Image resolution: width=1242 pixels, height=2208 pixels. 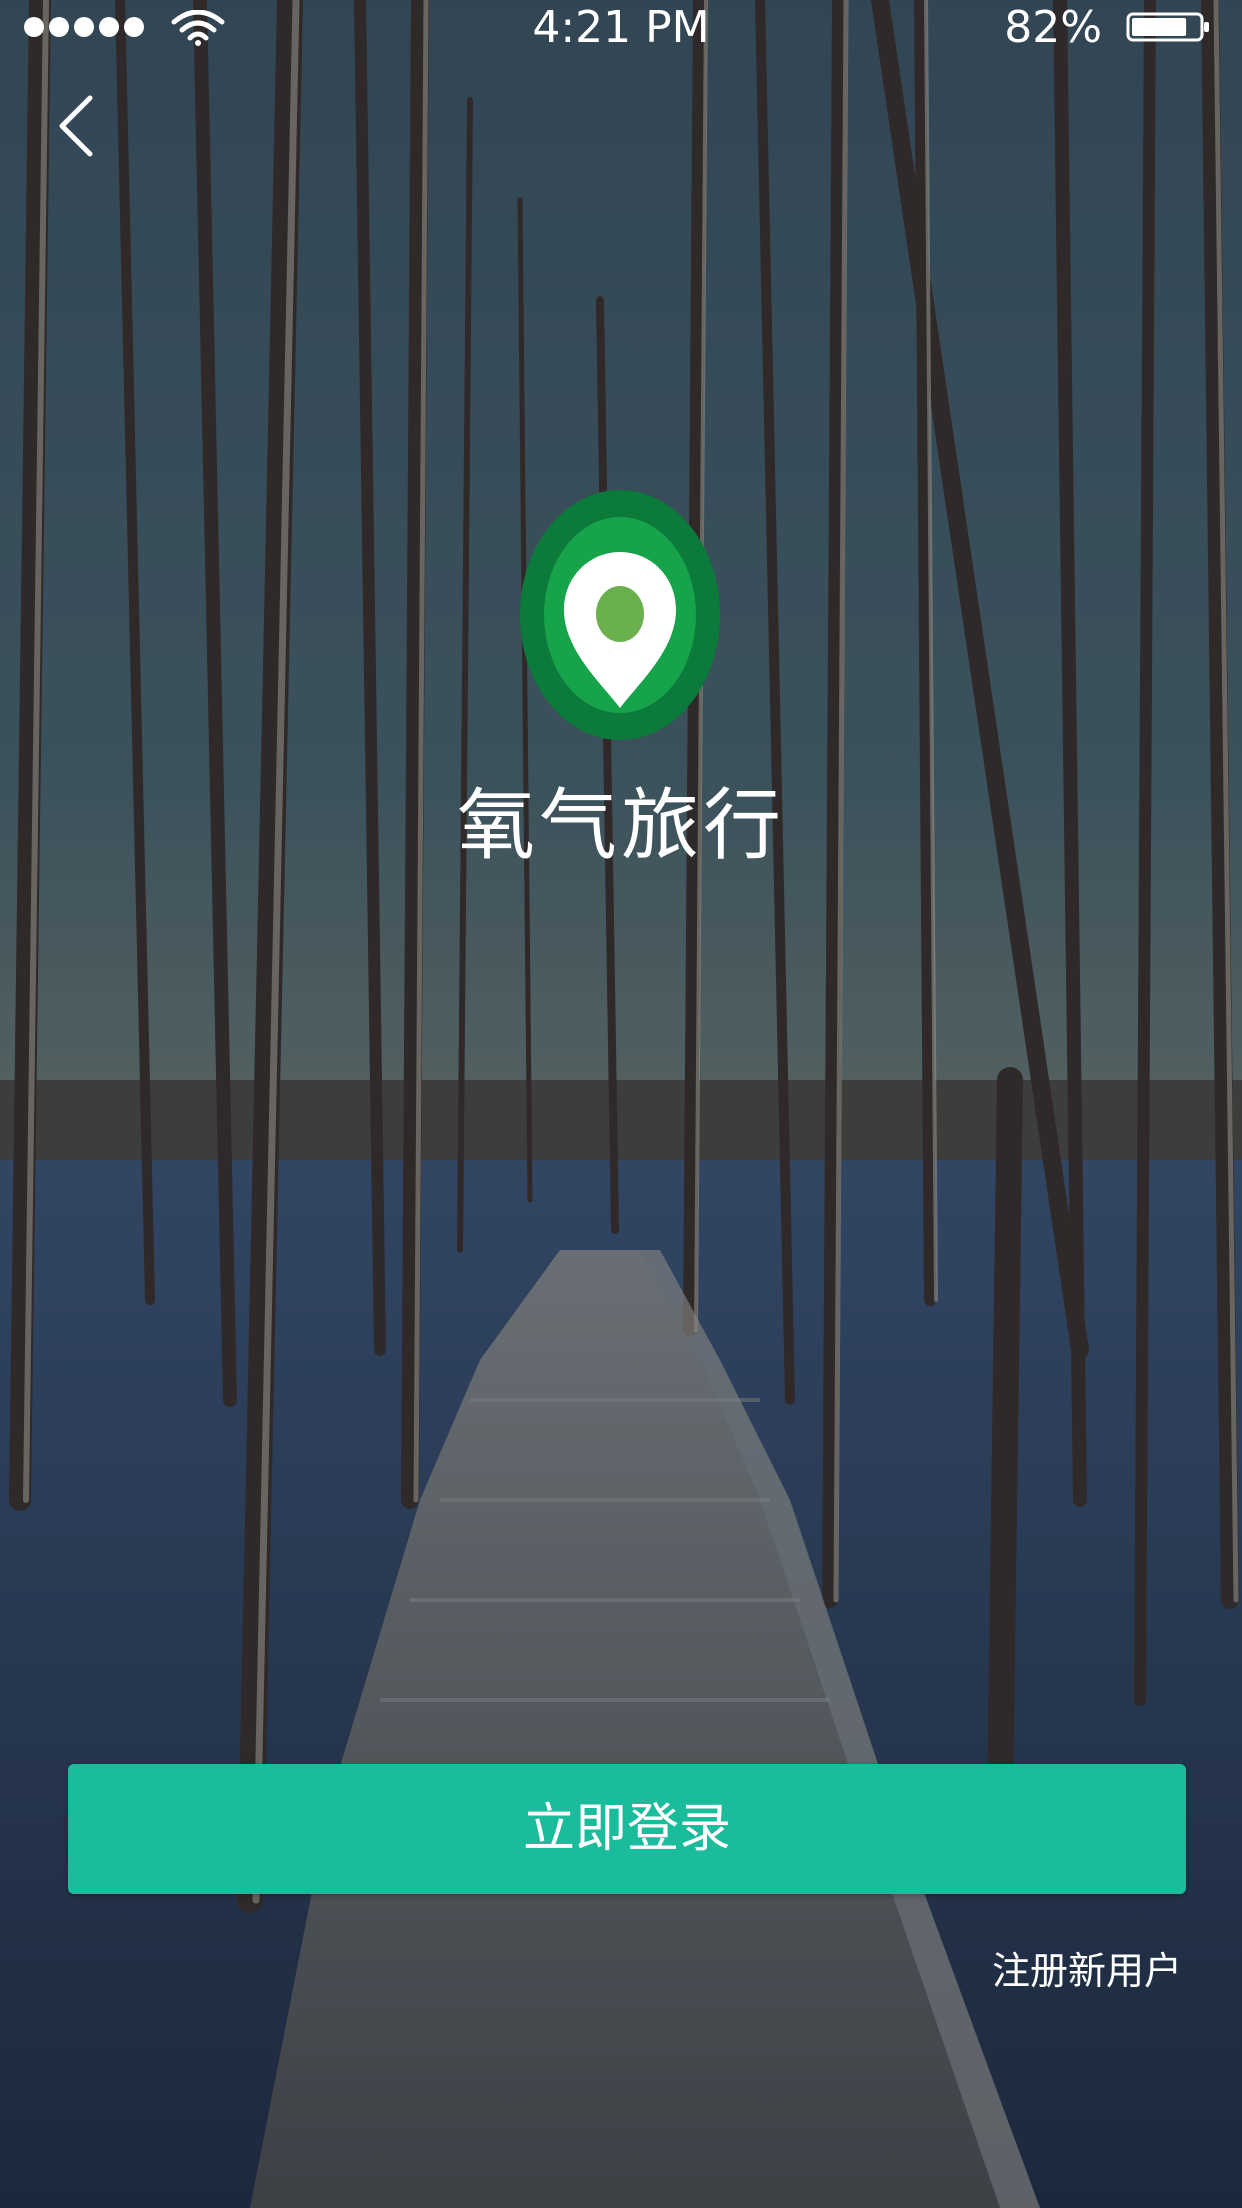 What do you see at coordinates (620, 615) in the screenshot?
I see `map-pin-icon` at bounding box center [620, 615].